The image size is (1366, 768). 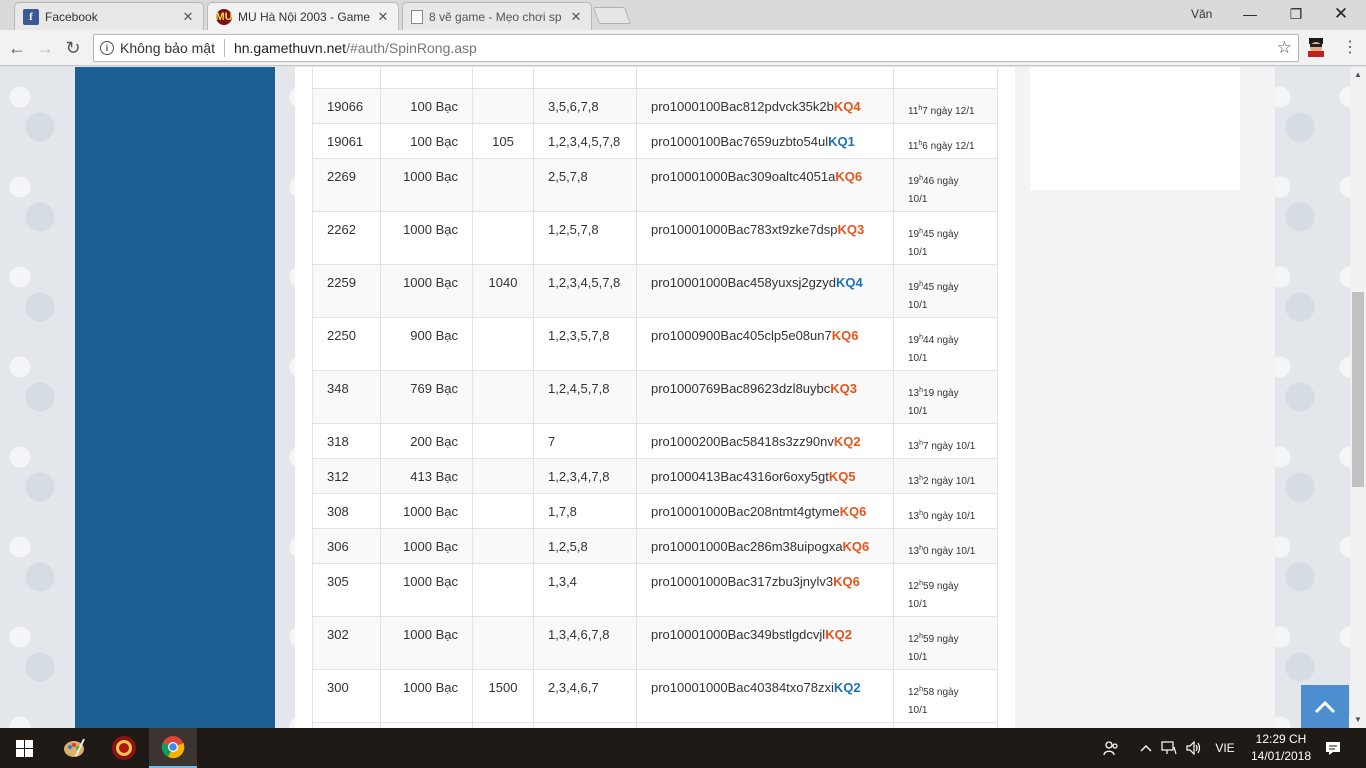 I want to click on row-time-rest: 59 ngày, so click(x=941, y=639).